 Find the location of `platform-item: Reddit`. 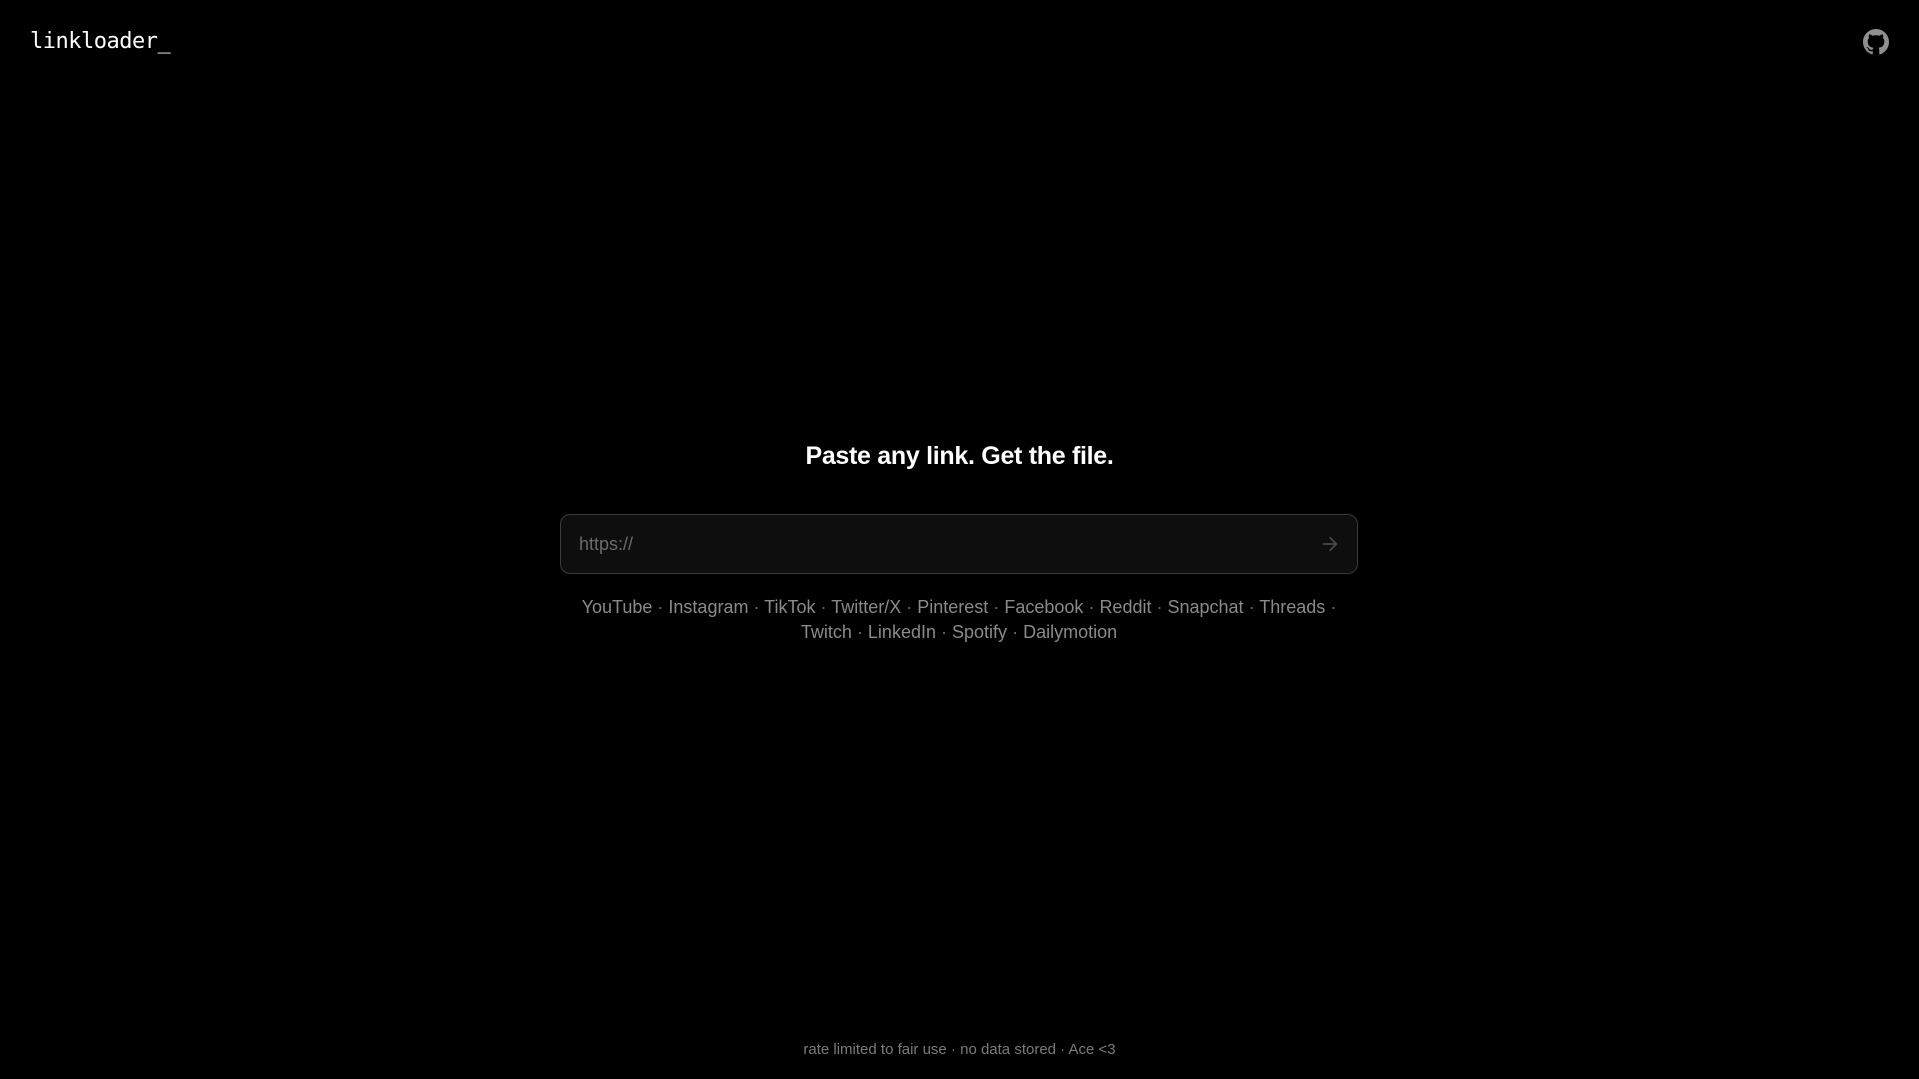

platform-item: Reddit is located at coordinates (1125, 607).